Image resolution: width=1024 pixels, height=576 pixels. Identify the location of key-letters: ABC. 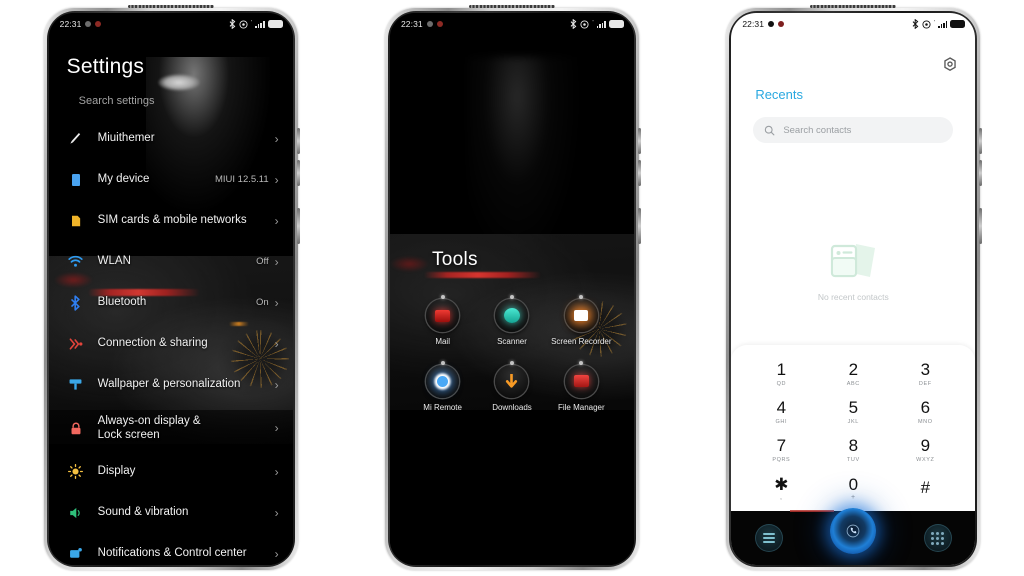
(853, 384).